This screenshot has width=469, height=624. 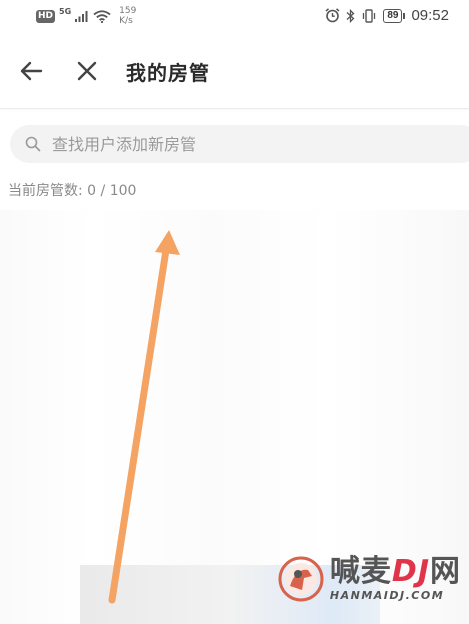 I want to click on watermark-en: HANMAIDJ.COM, so click(x=387, y=595).